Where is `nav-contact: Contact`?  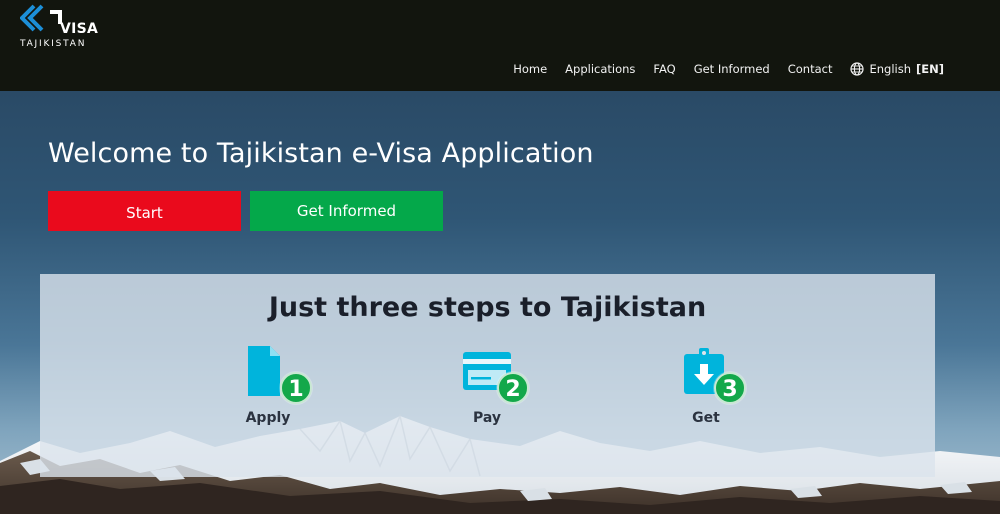
nav-contact: Contact is located at coordinates (810, 69).